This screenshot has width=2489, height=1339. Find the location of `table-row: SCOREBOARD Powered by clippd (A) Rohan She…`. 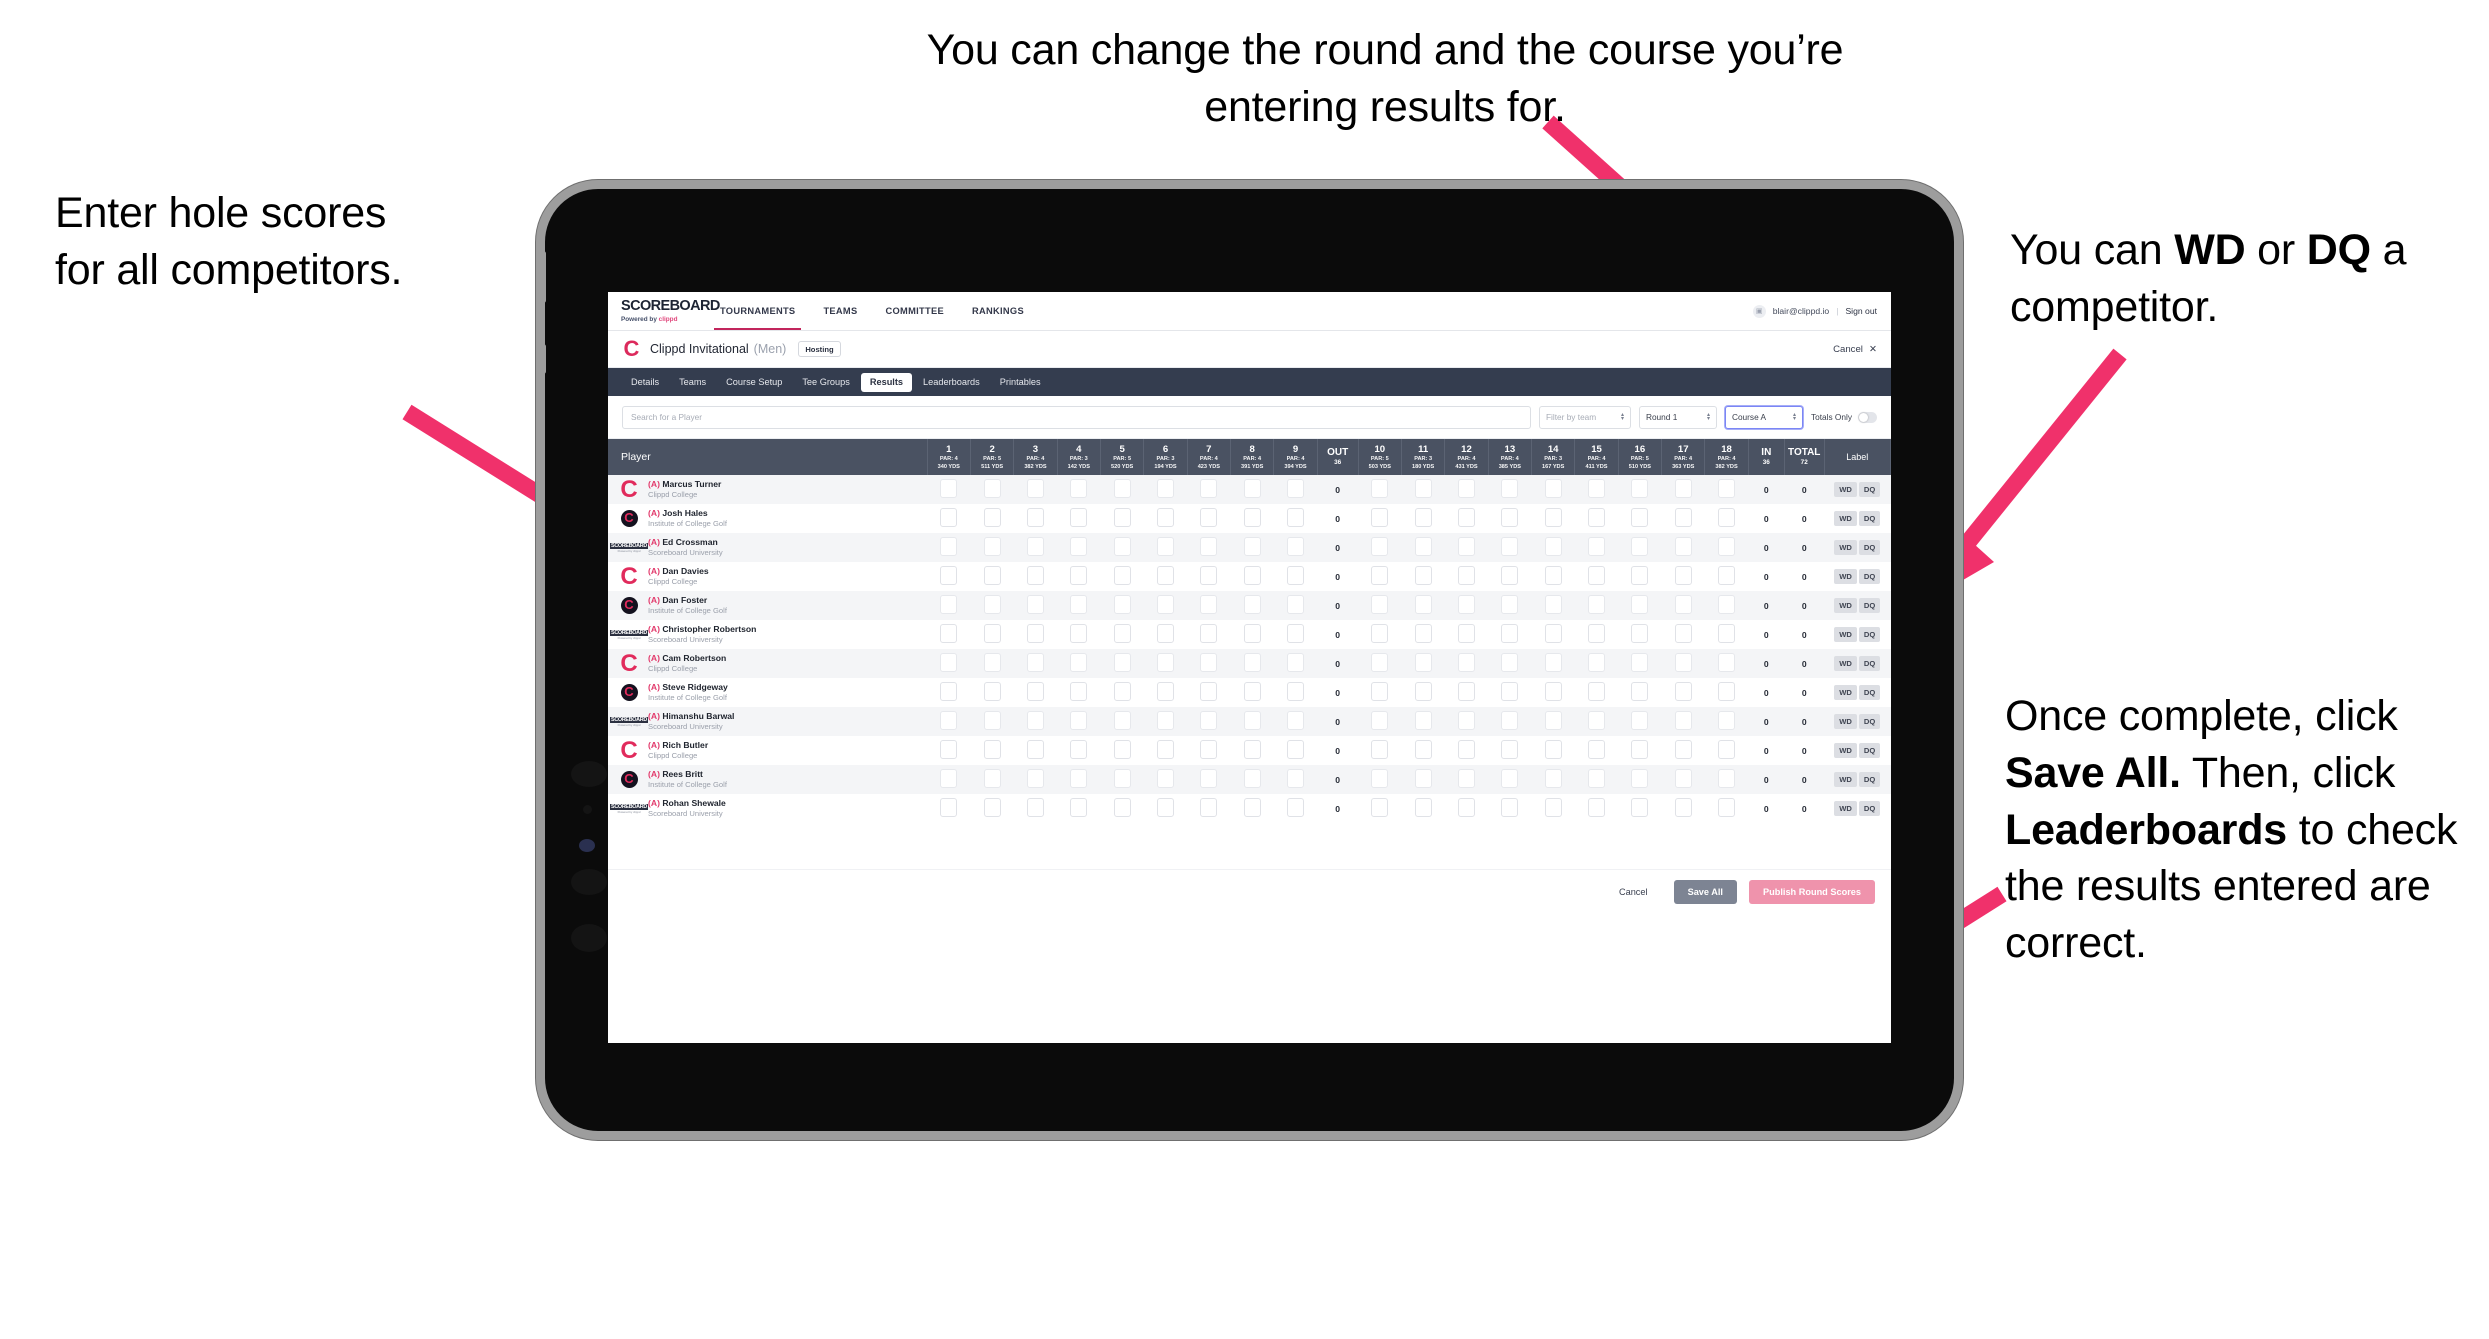

table-row: SCOREBOARD Powered by clippd (A) Rohan She… is located at coordinates (1249, 808).